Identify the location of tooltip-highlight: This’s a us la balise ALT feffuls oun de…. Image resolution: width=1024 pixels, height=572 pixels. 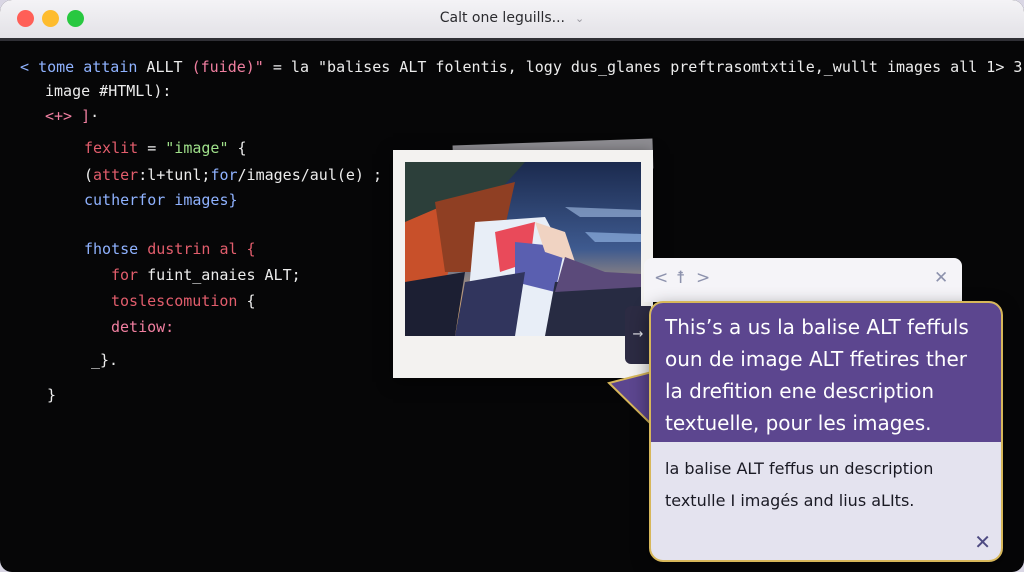
(826, 372).